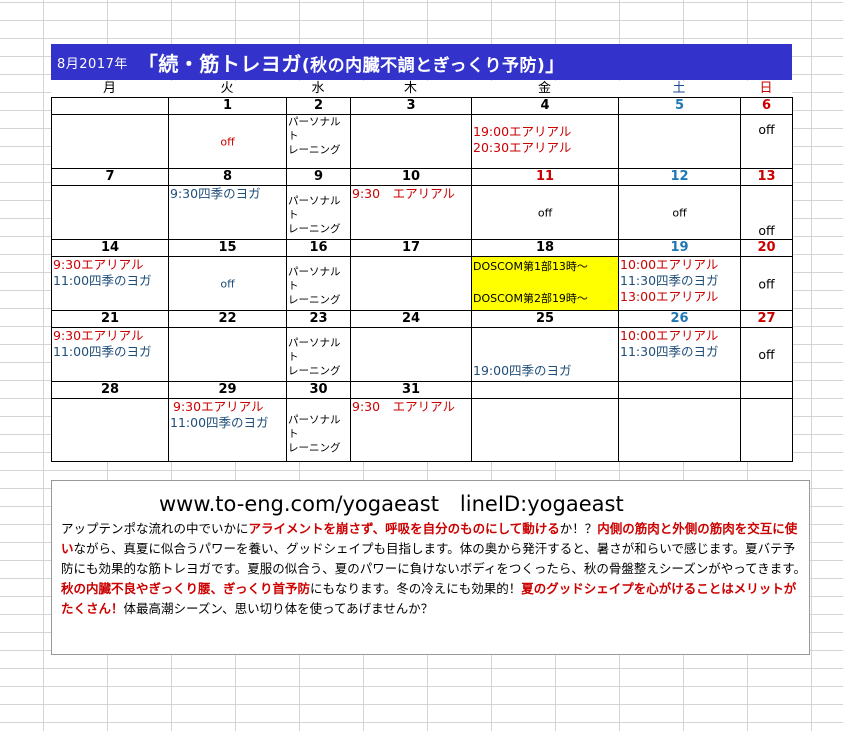 The height and width of the screenshot is (731, 843). Describe the element at coordinates (679, 89) in the screenshot. I see `weekday-sat: 土` at that location.